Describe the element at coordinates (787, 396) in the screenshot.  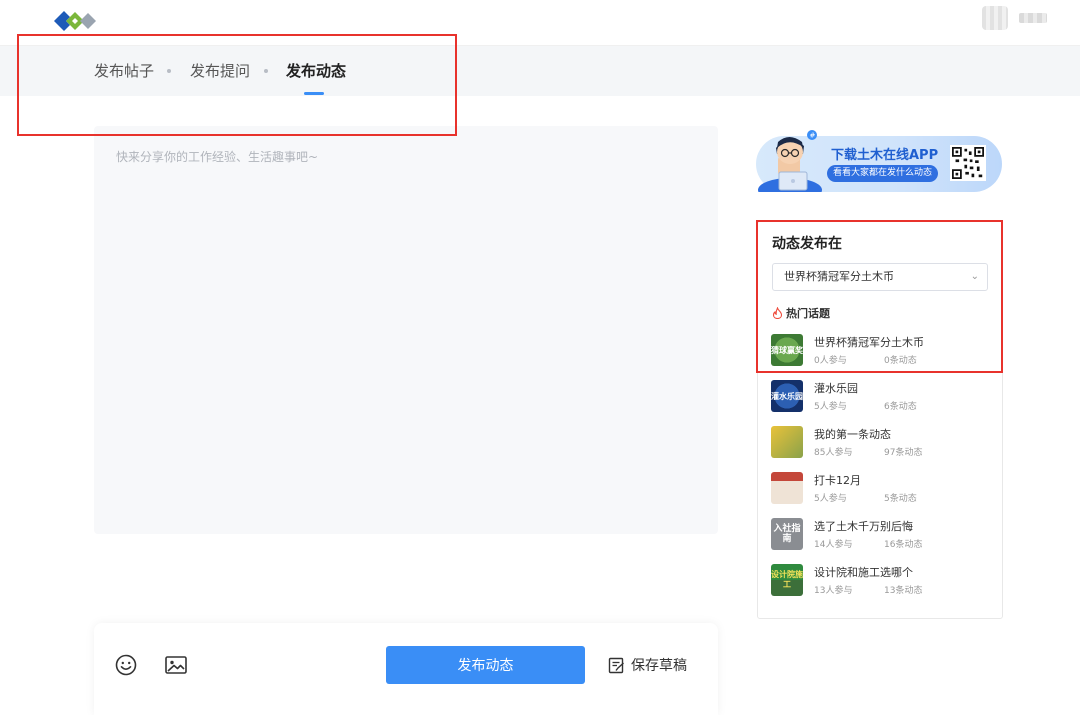
I see `topic-thumbnail: 灌水乐园` at that location.